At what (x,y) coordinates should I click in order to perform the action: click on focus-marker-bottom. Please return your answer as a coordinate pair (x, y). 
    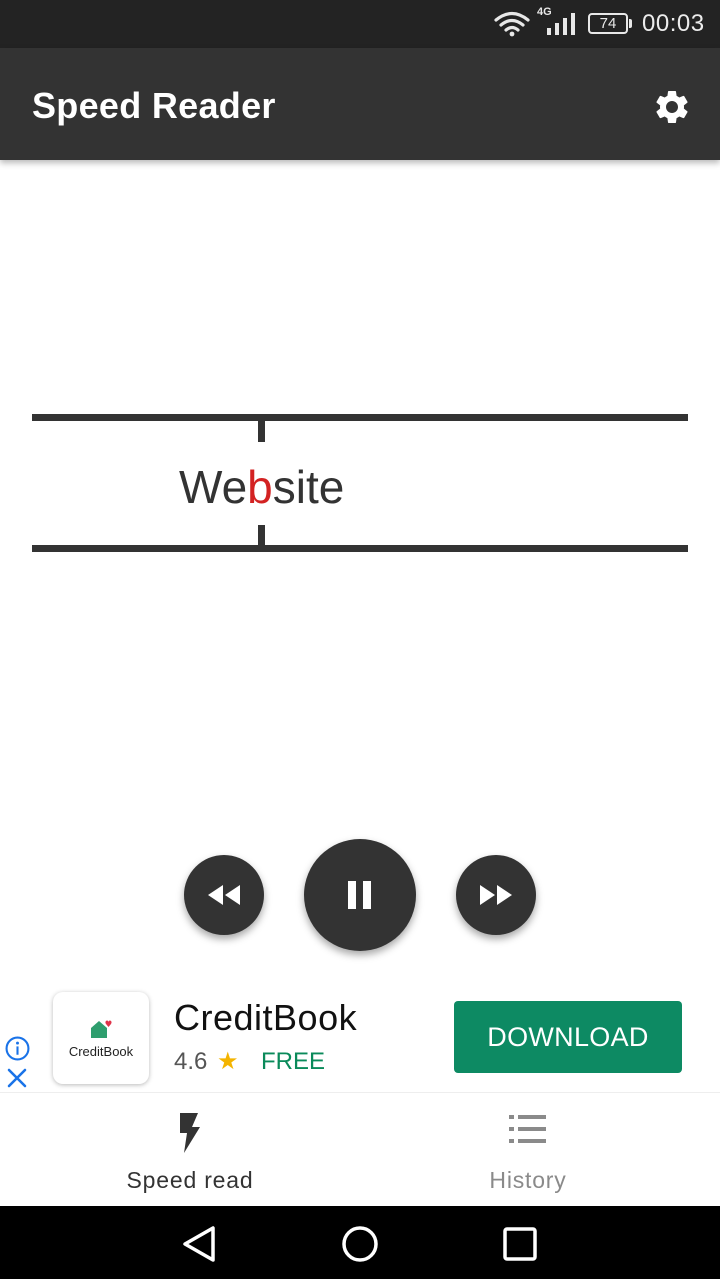
    Looking at the image, I should click on (261, 536).